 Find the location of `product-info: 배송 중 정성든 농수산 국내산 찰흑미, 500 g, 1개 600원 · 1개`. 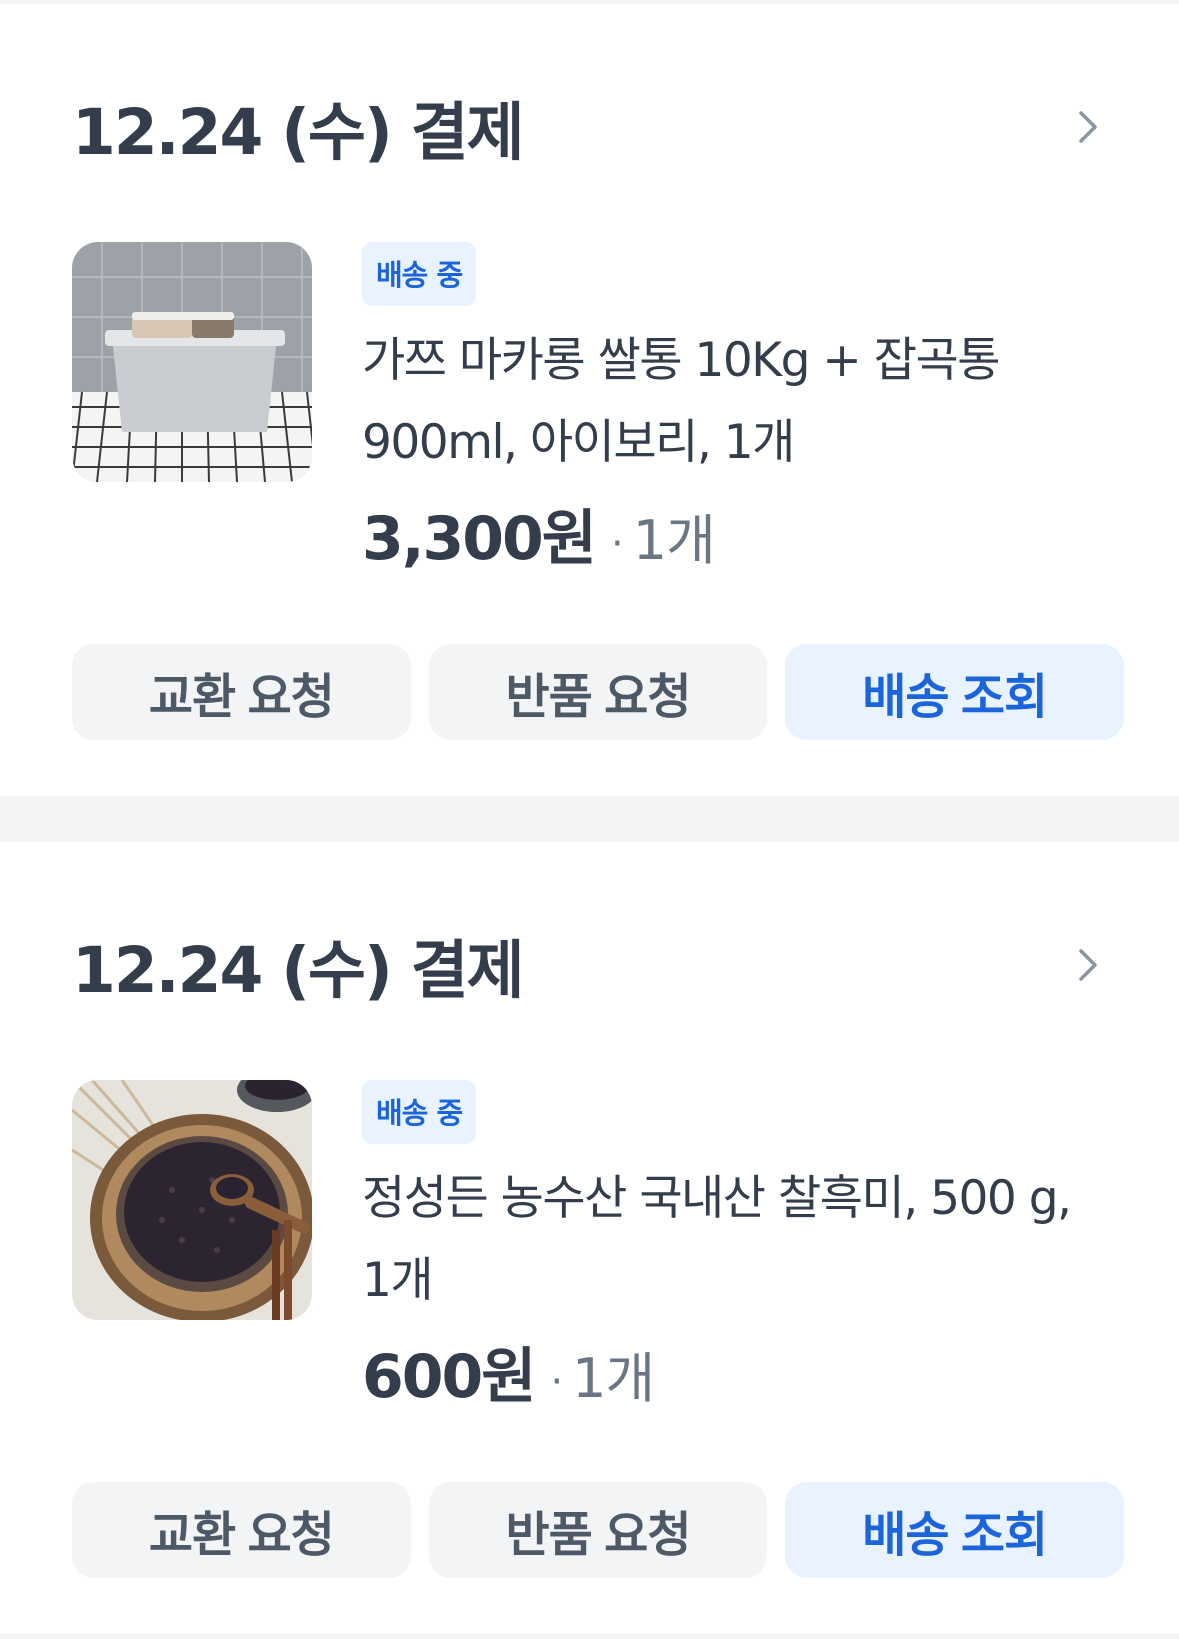

product-info: 배송 중 정성든 농수산 국내산 찰흑미, 500 g, 1개 600원 · 1개 is located at coordinates (722, 1246).